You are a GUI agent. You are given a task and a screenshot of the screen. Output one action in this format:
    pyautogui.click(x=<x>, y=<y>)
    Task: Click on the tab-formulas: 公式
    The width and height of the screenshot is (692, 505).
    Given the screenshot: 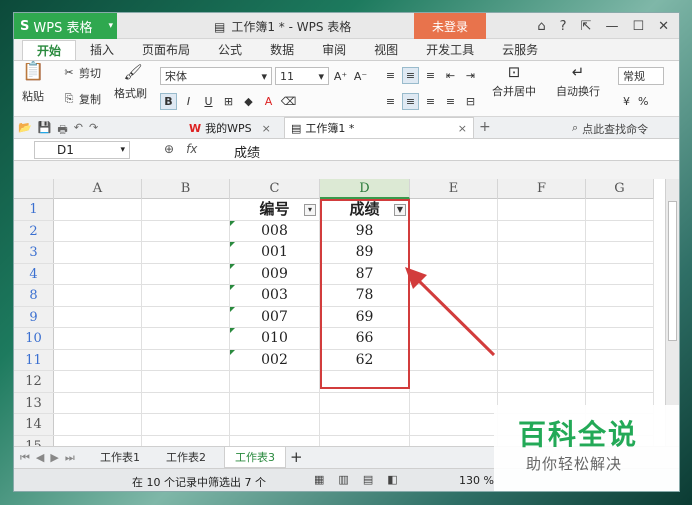 What is the action you would take?
    pyautogui.click(x=230, y=50)
    